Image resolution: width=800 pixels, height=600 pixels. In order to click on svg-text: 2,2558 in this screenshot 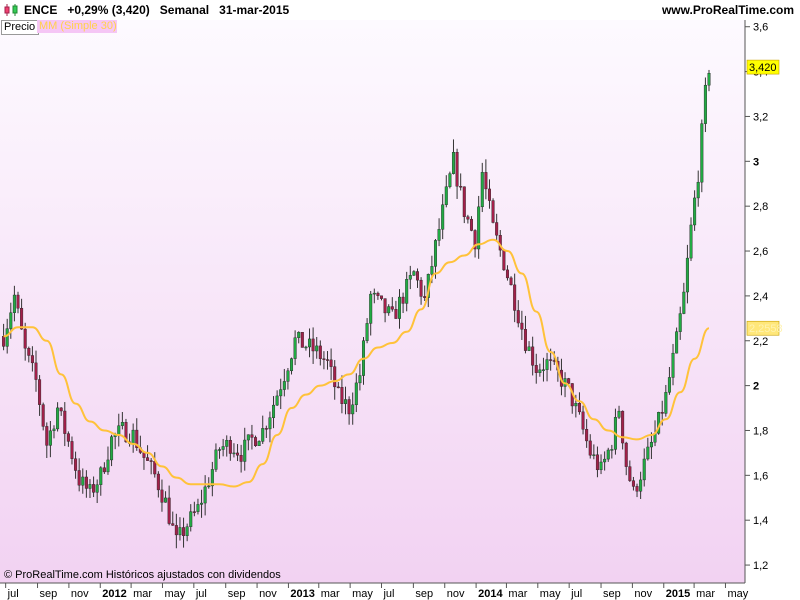, I will do `click(766, 329)`.